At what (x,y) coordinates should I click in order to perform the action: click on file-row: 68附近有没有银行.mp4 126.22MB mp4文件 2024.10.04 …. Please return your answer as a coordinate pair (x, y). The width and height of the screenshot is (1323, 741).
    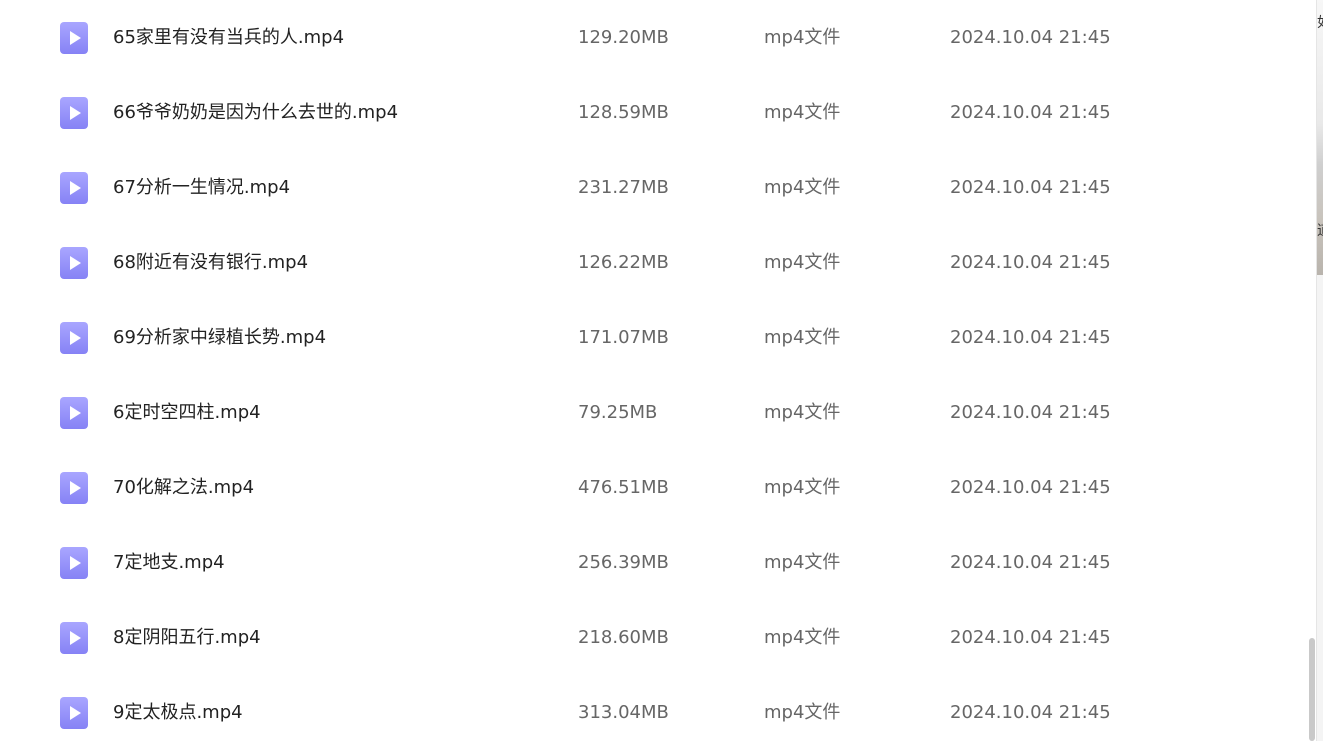
    Looking at the image, I should click on (658, 262).